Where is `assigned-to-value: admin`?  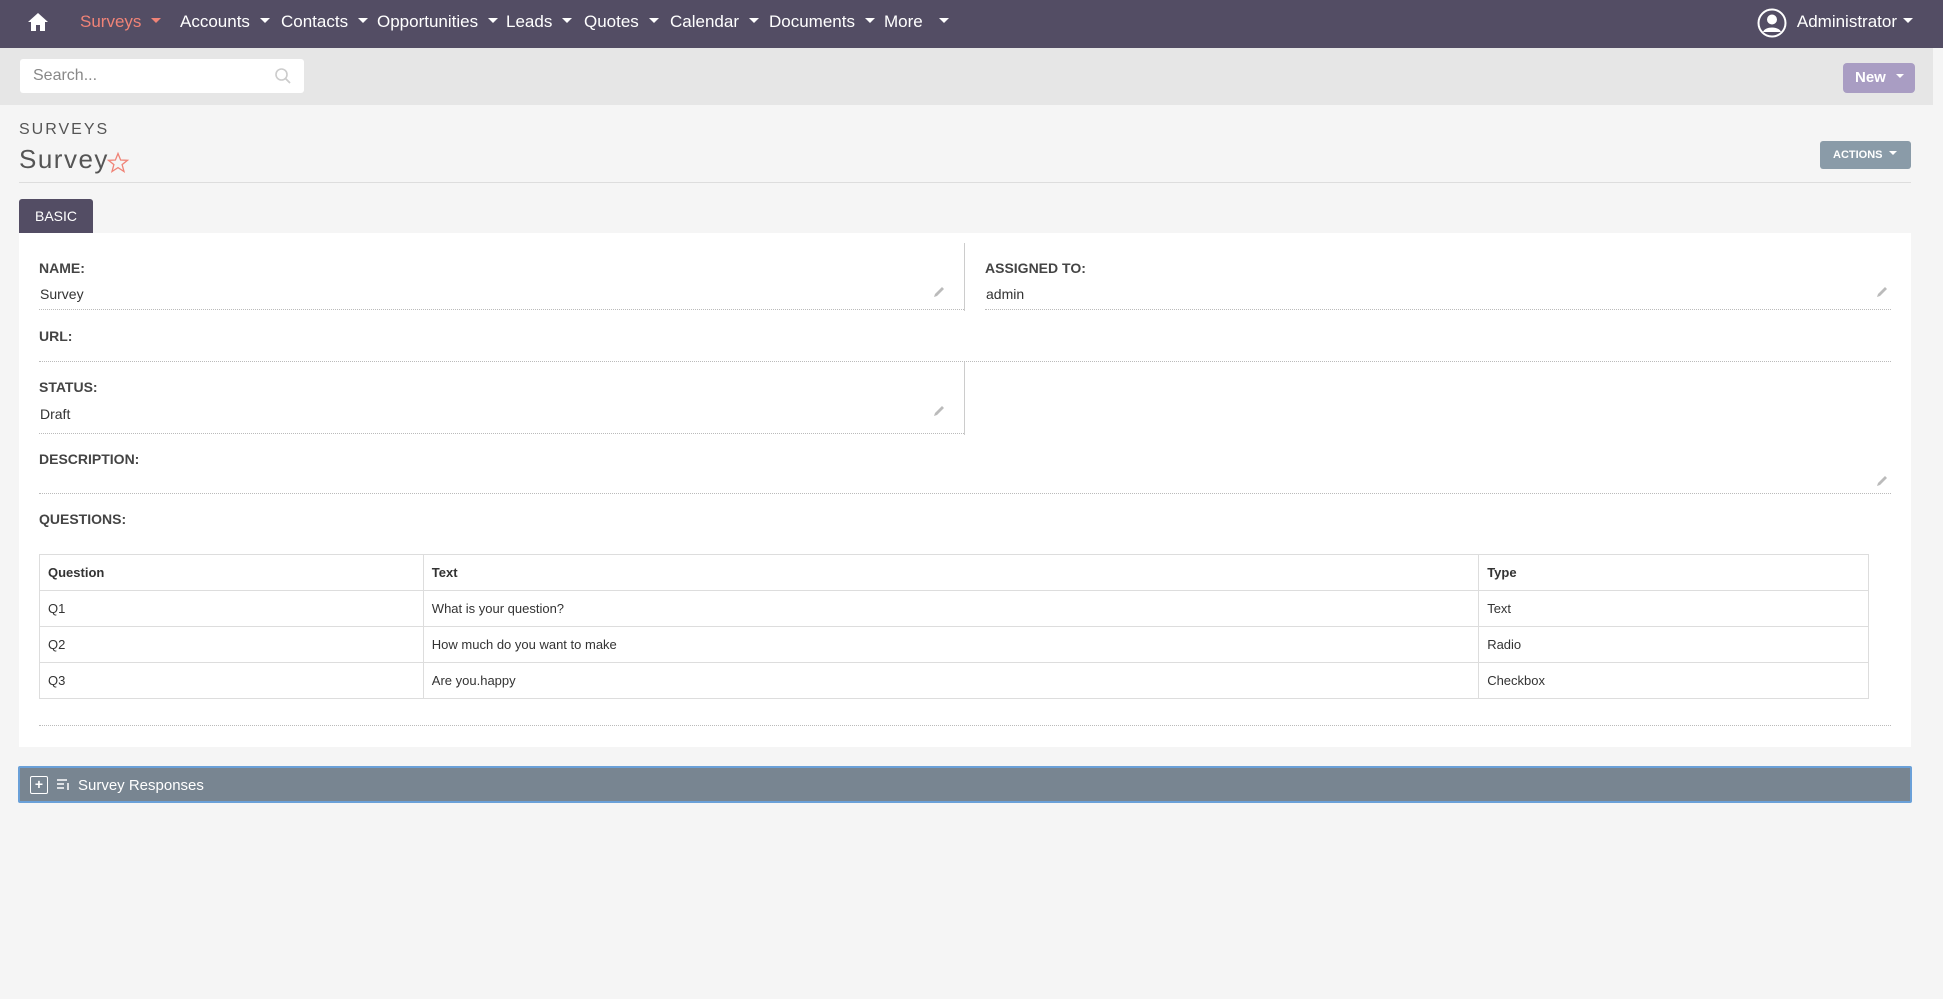
assigned-to-value: admin is located at coordinates (1005, 294).